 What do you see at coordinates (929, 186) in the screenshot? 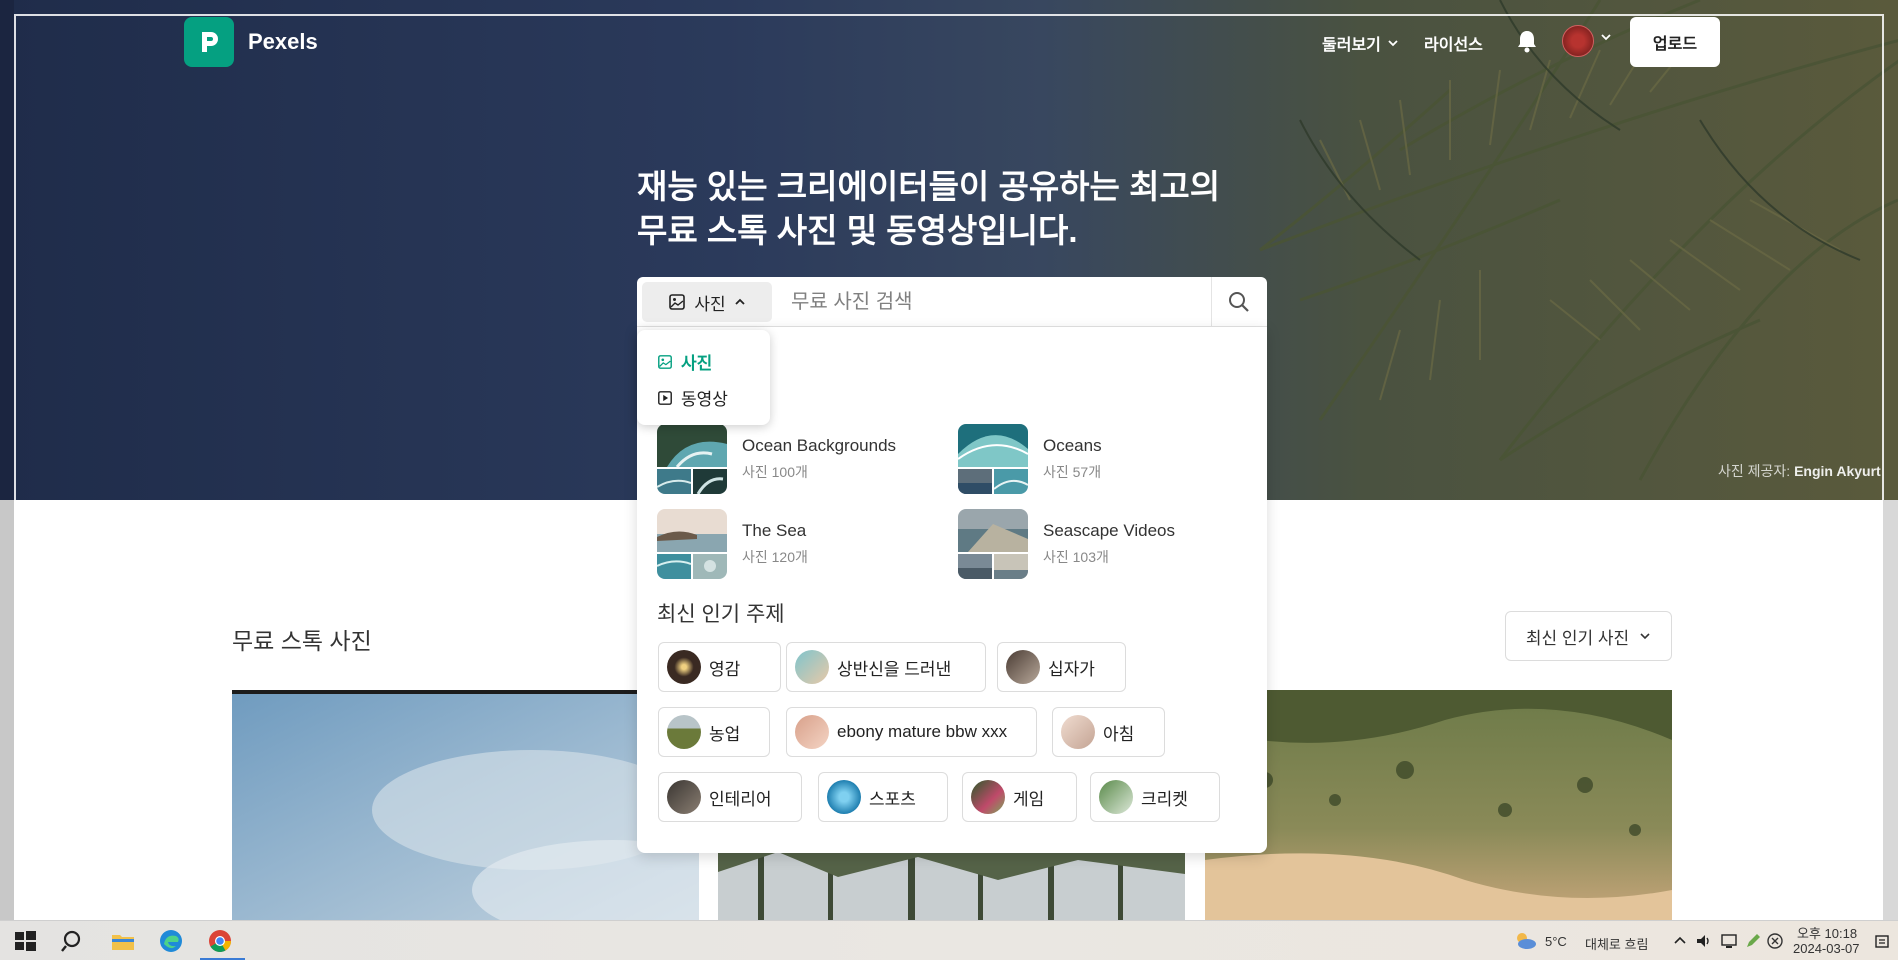
I see `headline-line-1: 재능 있는 크리에이터들이 공유하는 최고의` at bounding box center [929, 186].